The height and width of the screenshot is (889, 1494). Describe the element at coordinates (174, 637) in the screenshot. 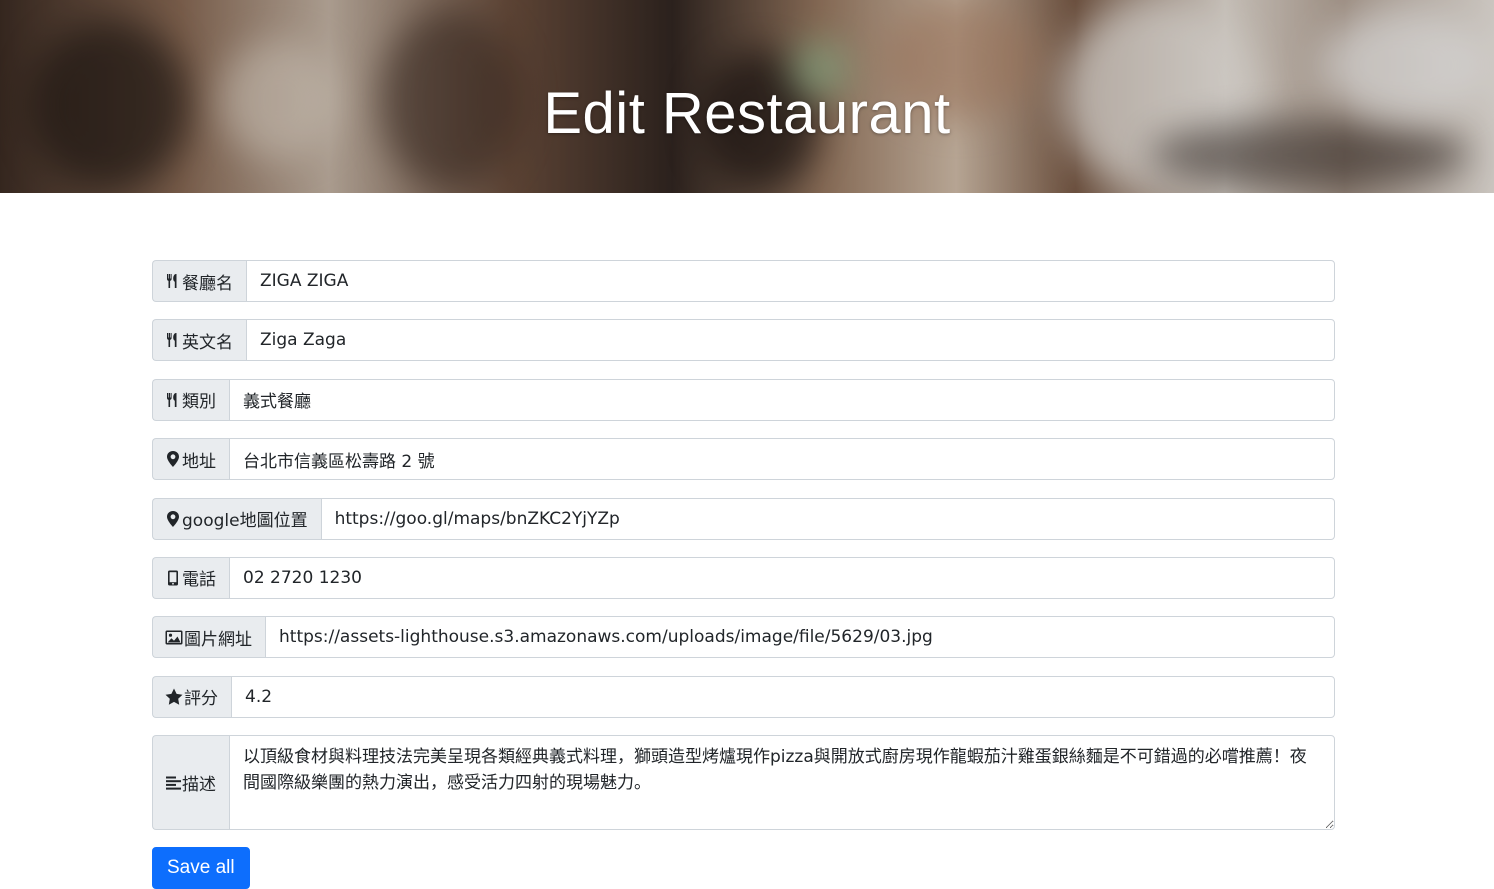

I see `image-icon` at that location.